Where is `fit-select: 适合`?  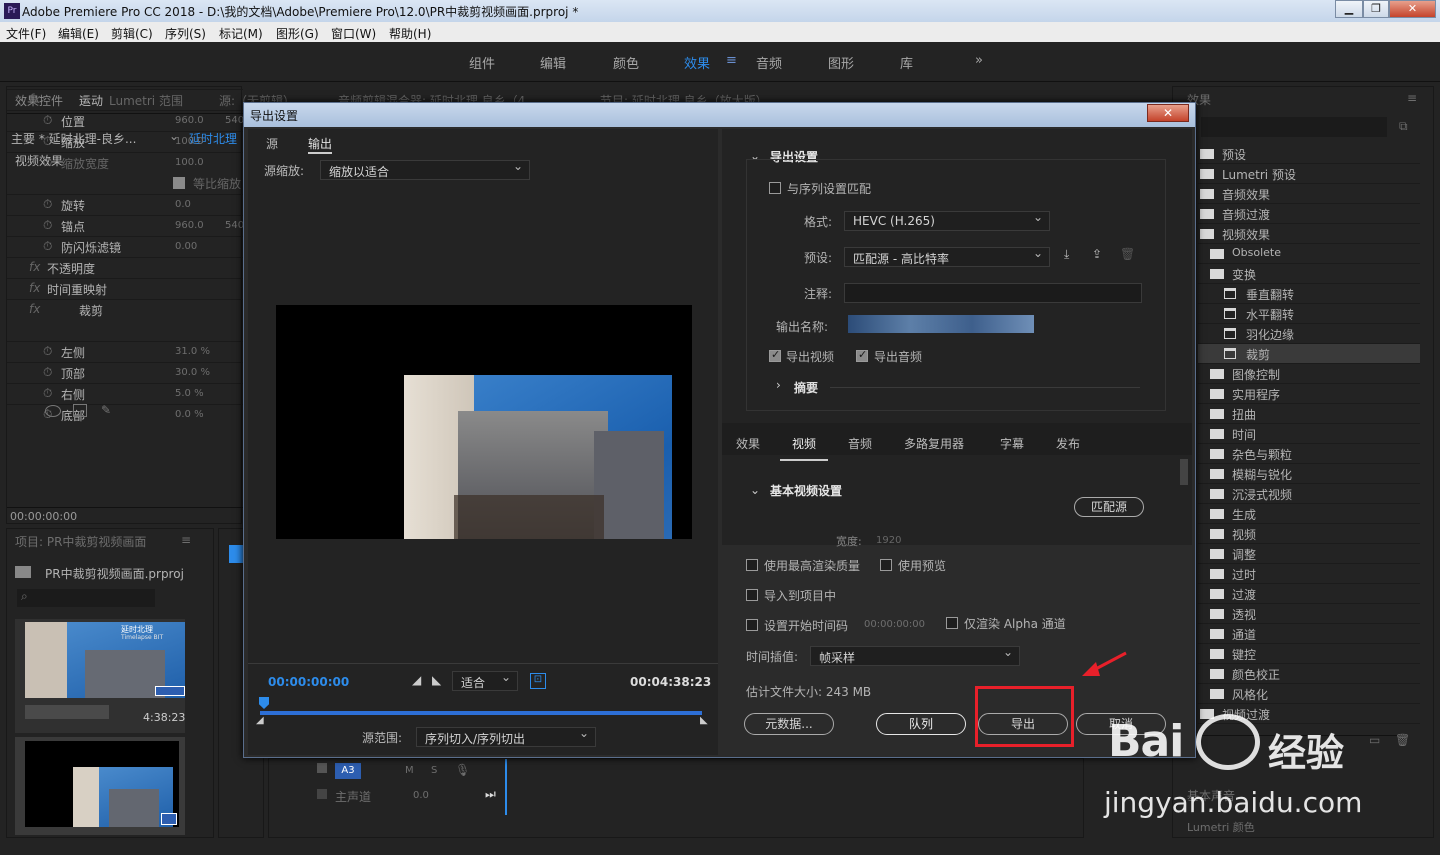 fit-select: 适合 is located at coordinates (485, 680).